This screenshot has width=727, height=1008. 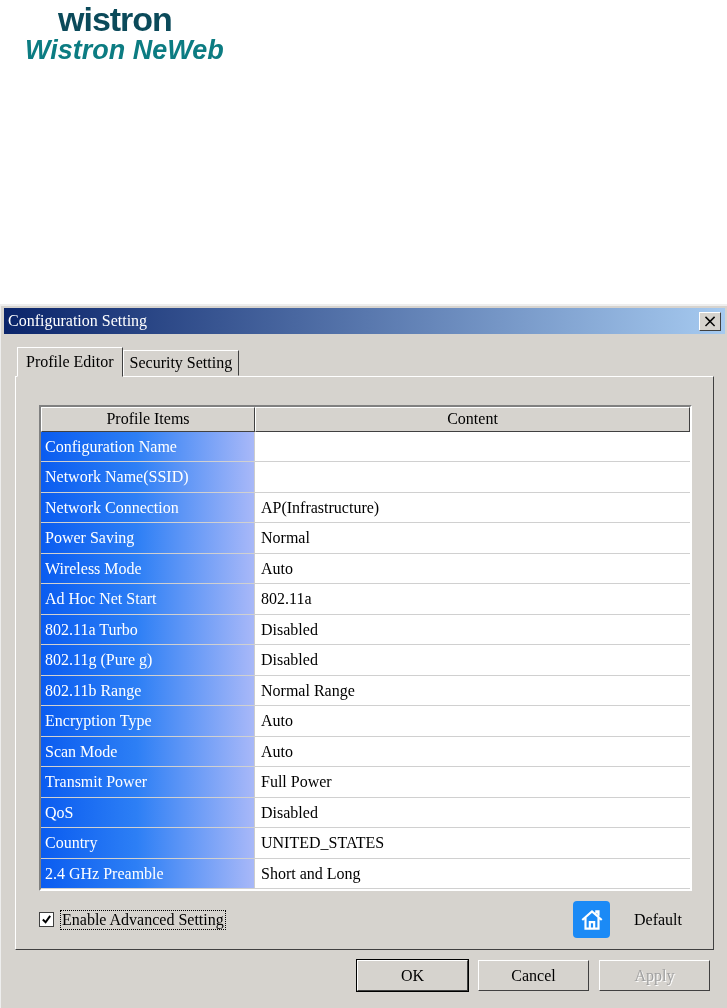 What do you see at coordinates (148, 568) in the screenshot?
I see `profile-item-cell: Wireless Mode` at bounding box center [148, 568].